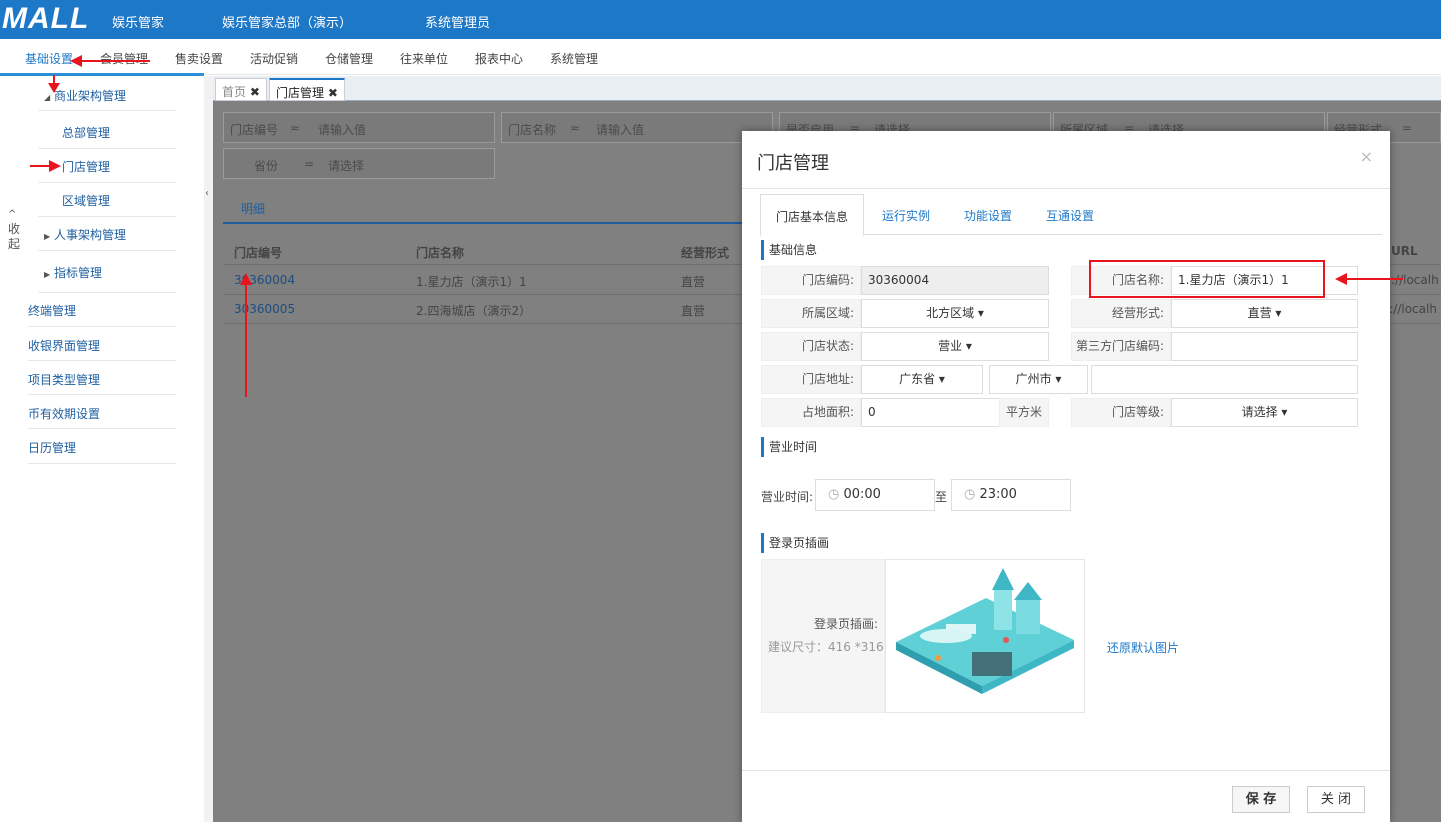 The height and width of the screenshot is (822, 1441). What do you see at coordinates (49, 58) in the screenshot?
I see `menu-basic-settings: 基础设置` at bounding box center [49, 58].